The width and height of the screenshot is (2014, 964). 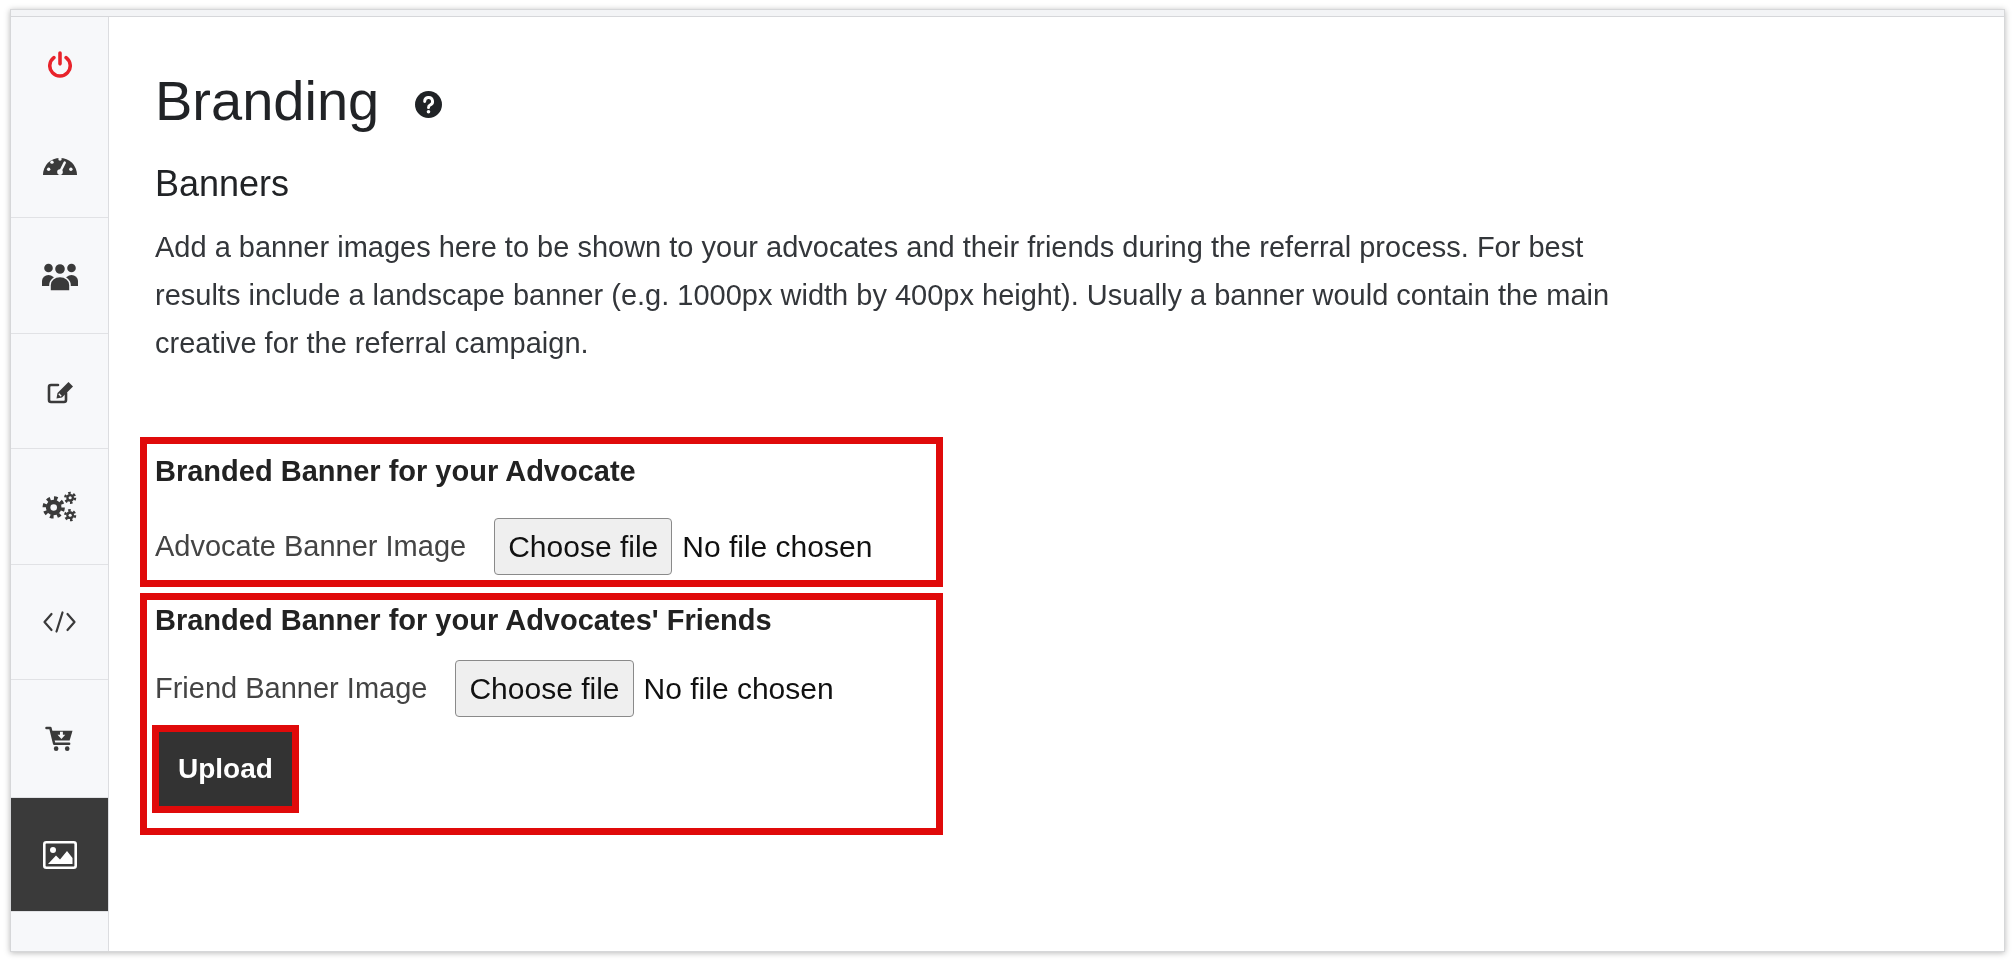 What do you see at coordinates (291, 688) in the screenshot?
I see `field-label: Friend Banner Image` at bounding box center [291, 688].